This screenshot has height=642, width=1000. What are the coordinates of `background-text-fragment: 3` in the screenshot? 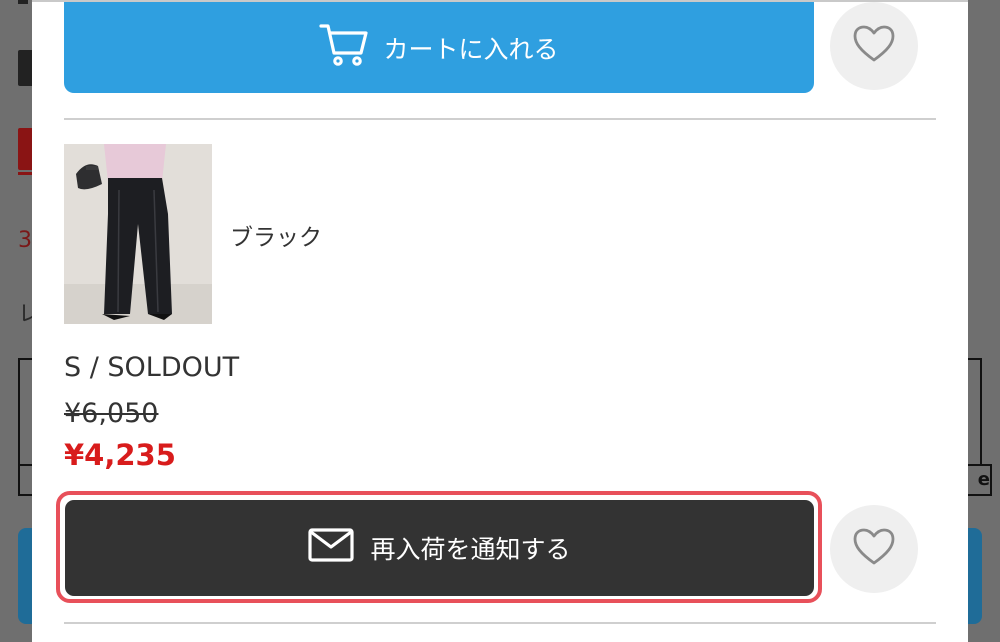 It's located at (25, 240).